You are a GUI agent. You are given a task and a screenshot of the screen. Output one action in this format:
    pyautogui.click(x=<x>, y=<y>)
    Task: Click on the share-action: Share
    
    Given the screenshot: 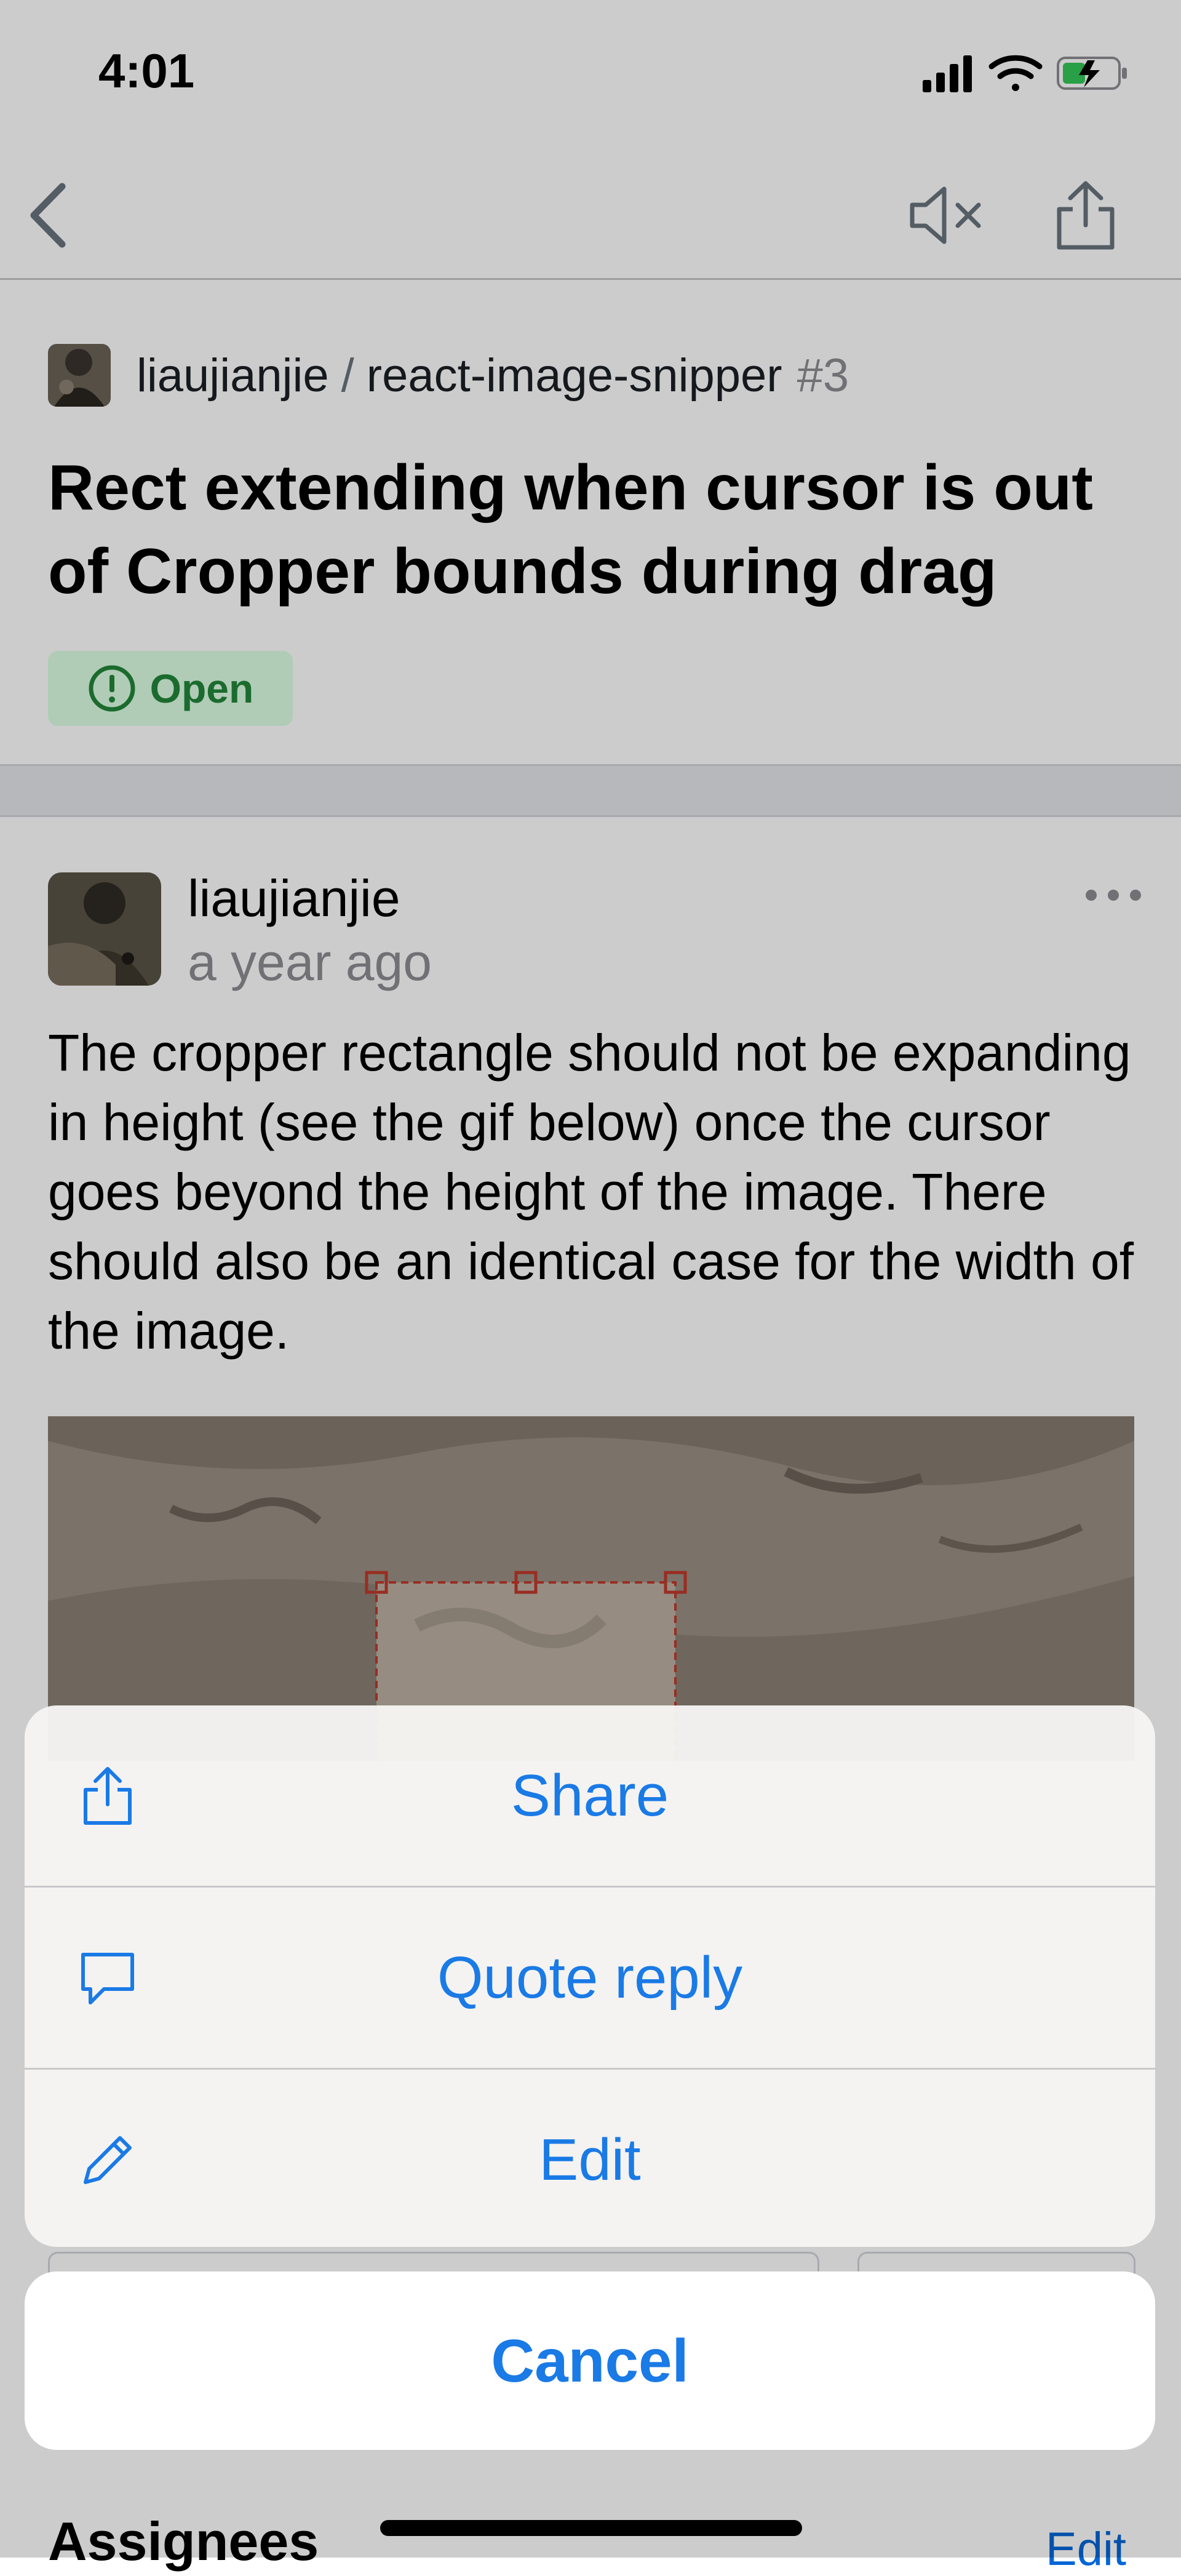 What is the action you would take?
    pyautogui.click(x=590, y=1796)
    